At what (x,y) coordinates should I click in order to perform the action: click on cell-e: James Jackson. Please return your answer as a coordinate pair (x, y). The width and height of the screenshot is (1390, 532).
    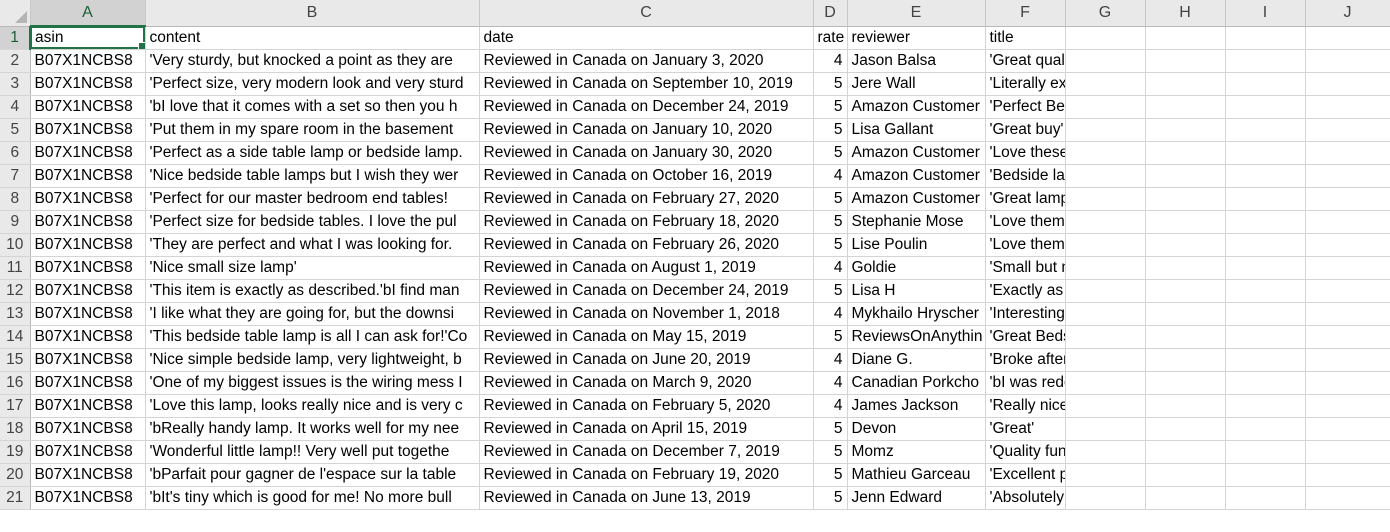
    Looking at the image, I should click on (916, 406).